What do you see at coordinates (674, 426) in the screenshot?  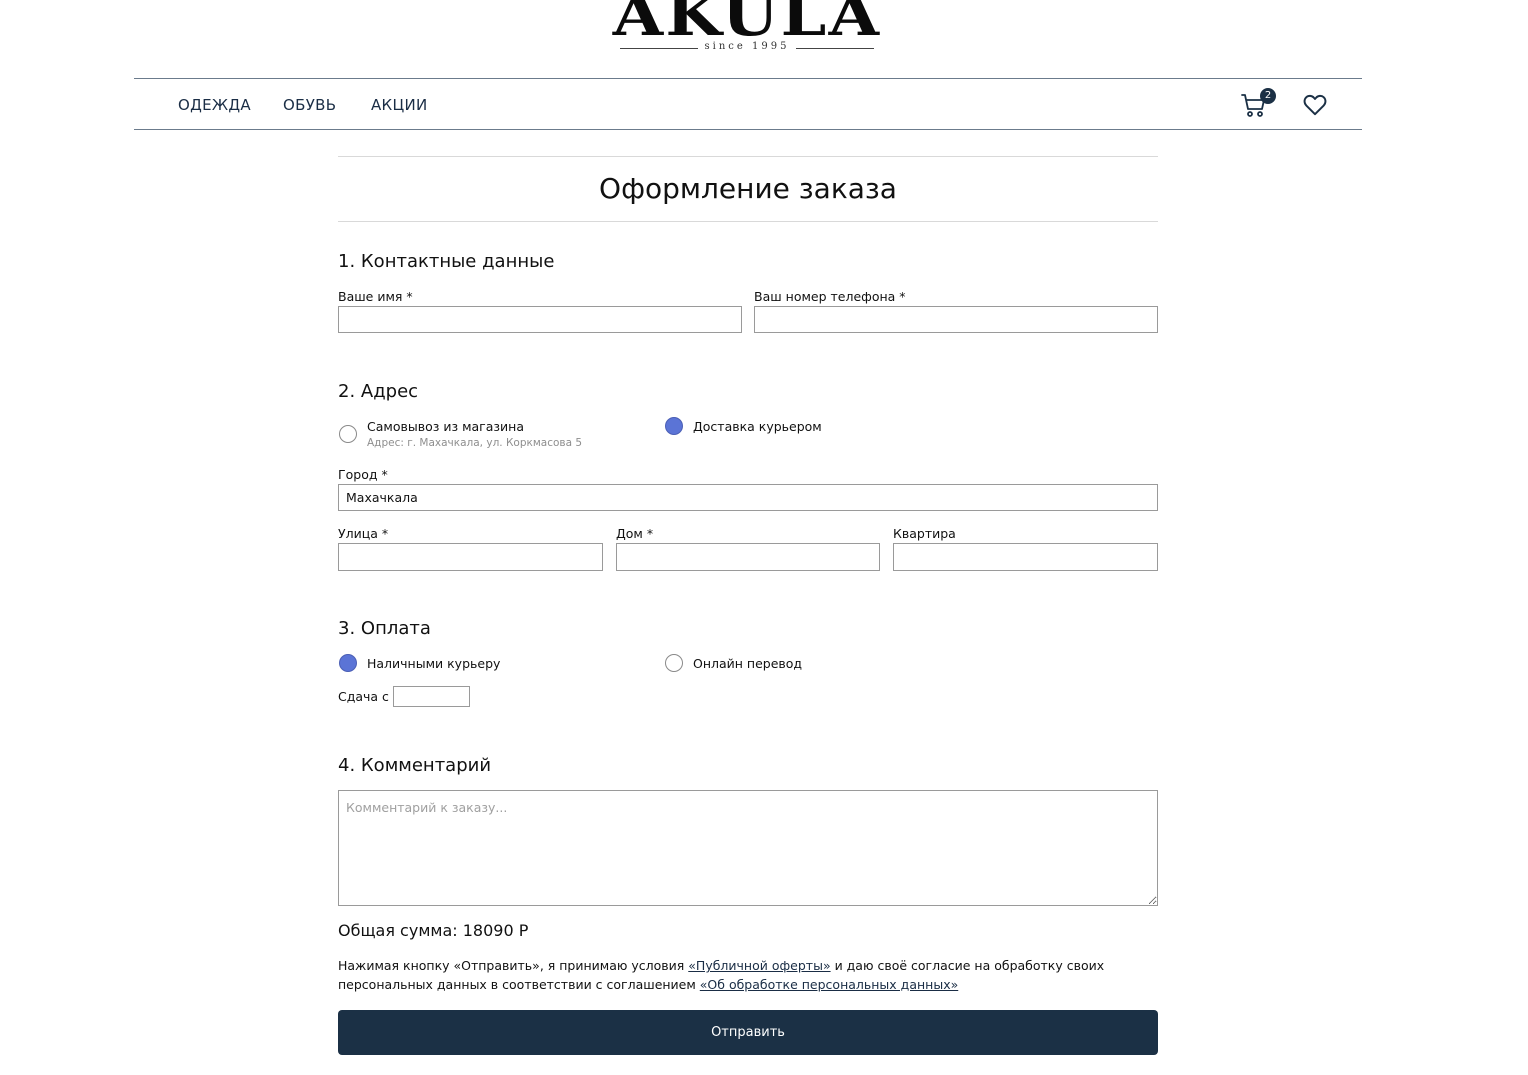 I see `courier-delivery-radio` at bounding box center [674, 426].